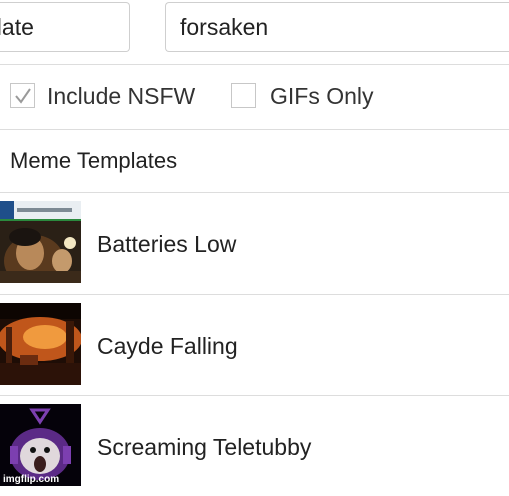 This screenshot has width=509, height=496. I want to click on check-icon, so click(23, 96).